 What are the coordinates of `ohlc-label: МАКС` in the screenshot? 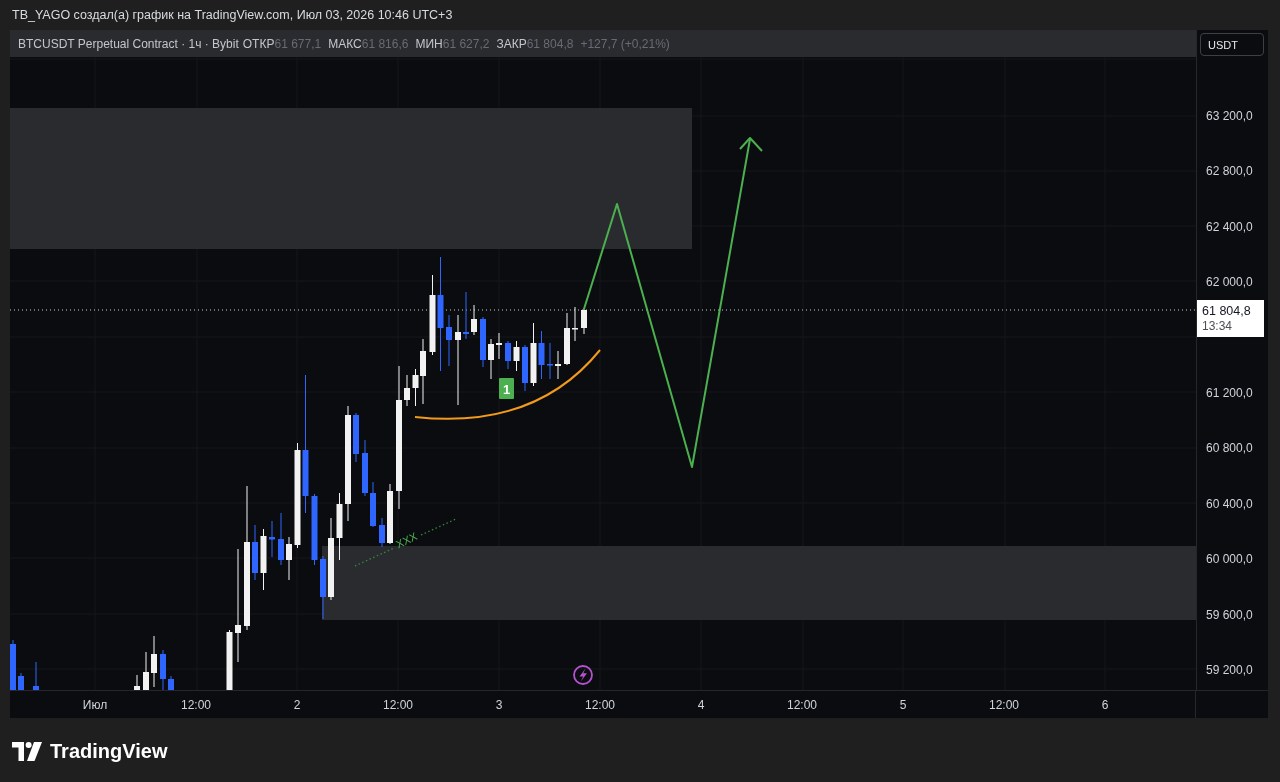 It's located at (345, 43).